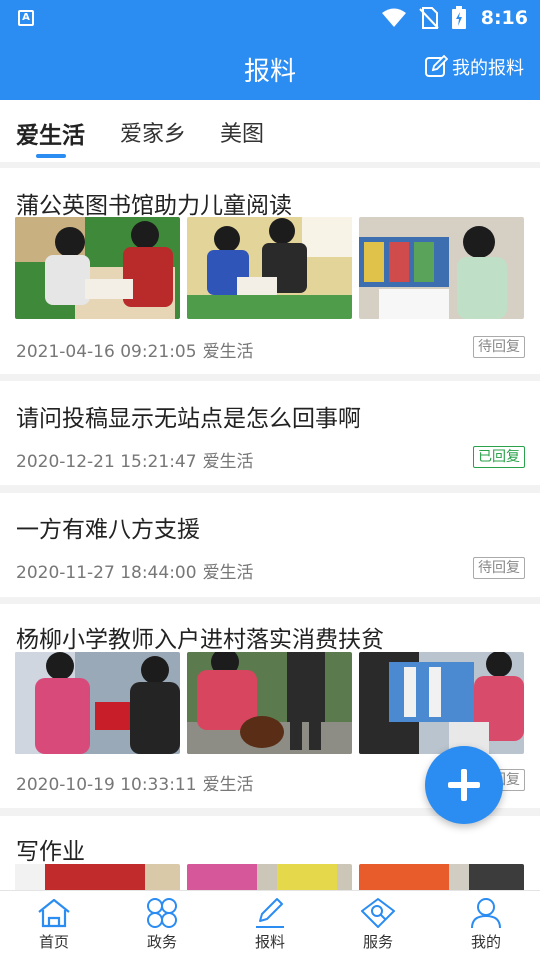 Image resolution: width=540 pixels, height=960 pixels. What do you see at coordinates (270, 913) in the screenshot?
I see `pencil-icon` at bounding box center [270, 913].